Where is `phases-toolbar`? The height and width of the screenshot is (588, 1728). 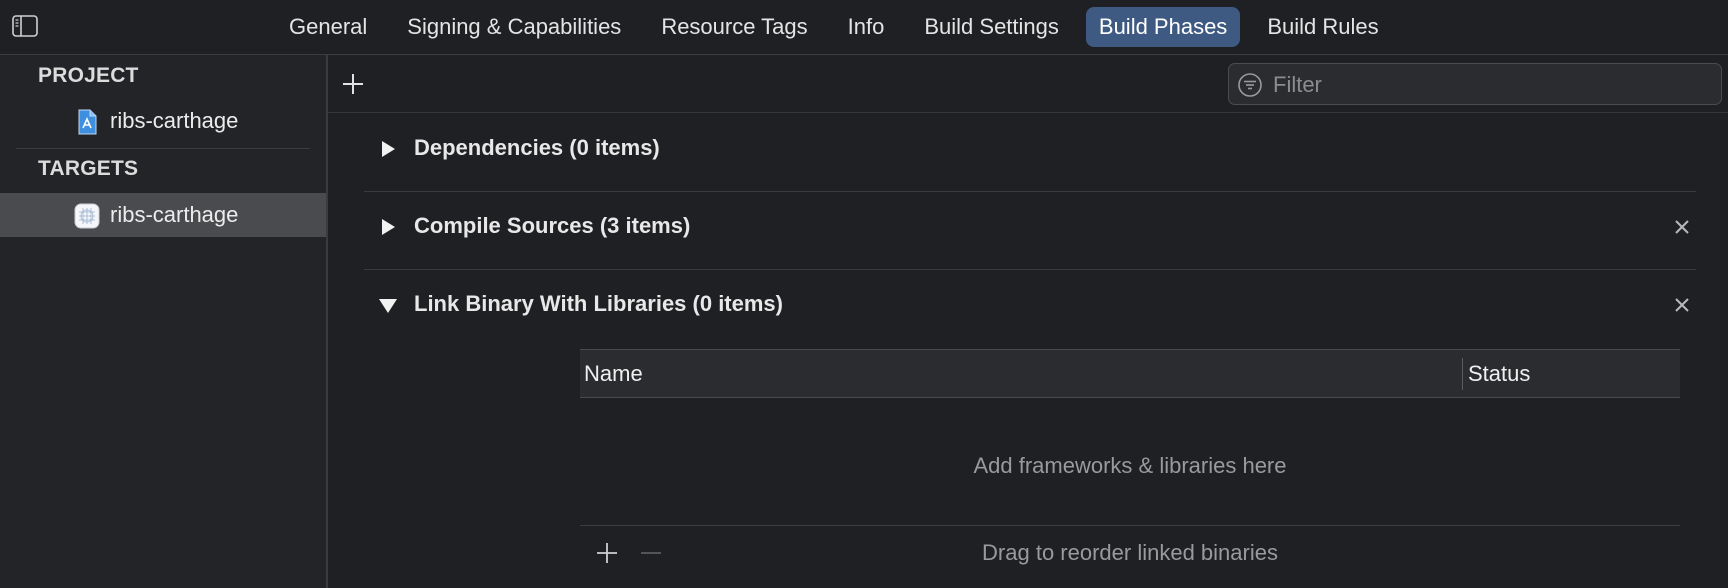
phases-toolbar is located at coordinates (1028, 84).